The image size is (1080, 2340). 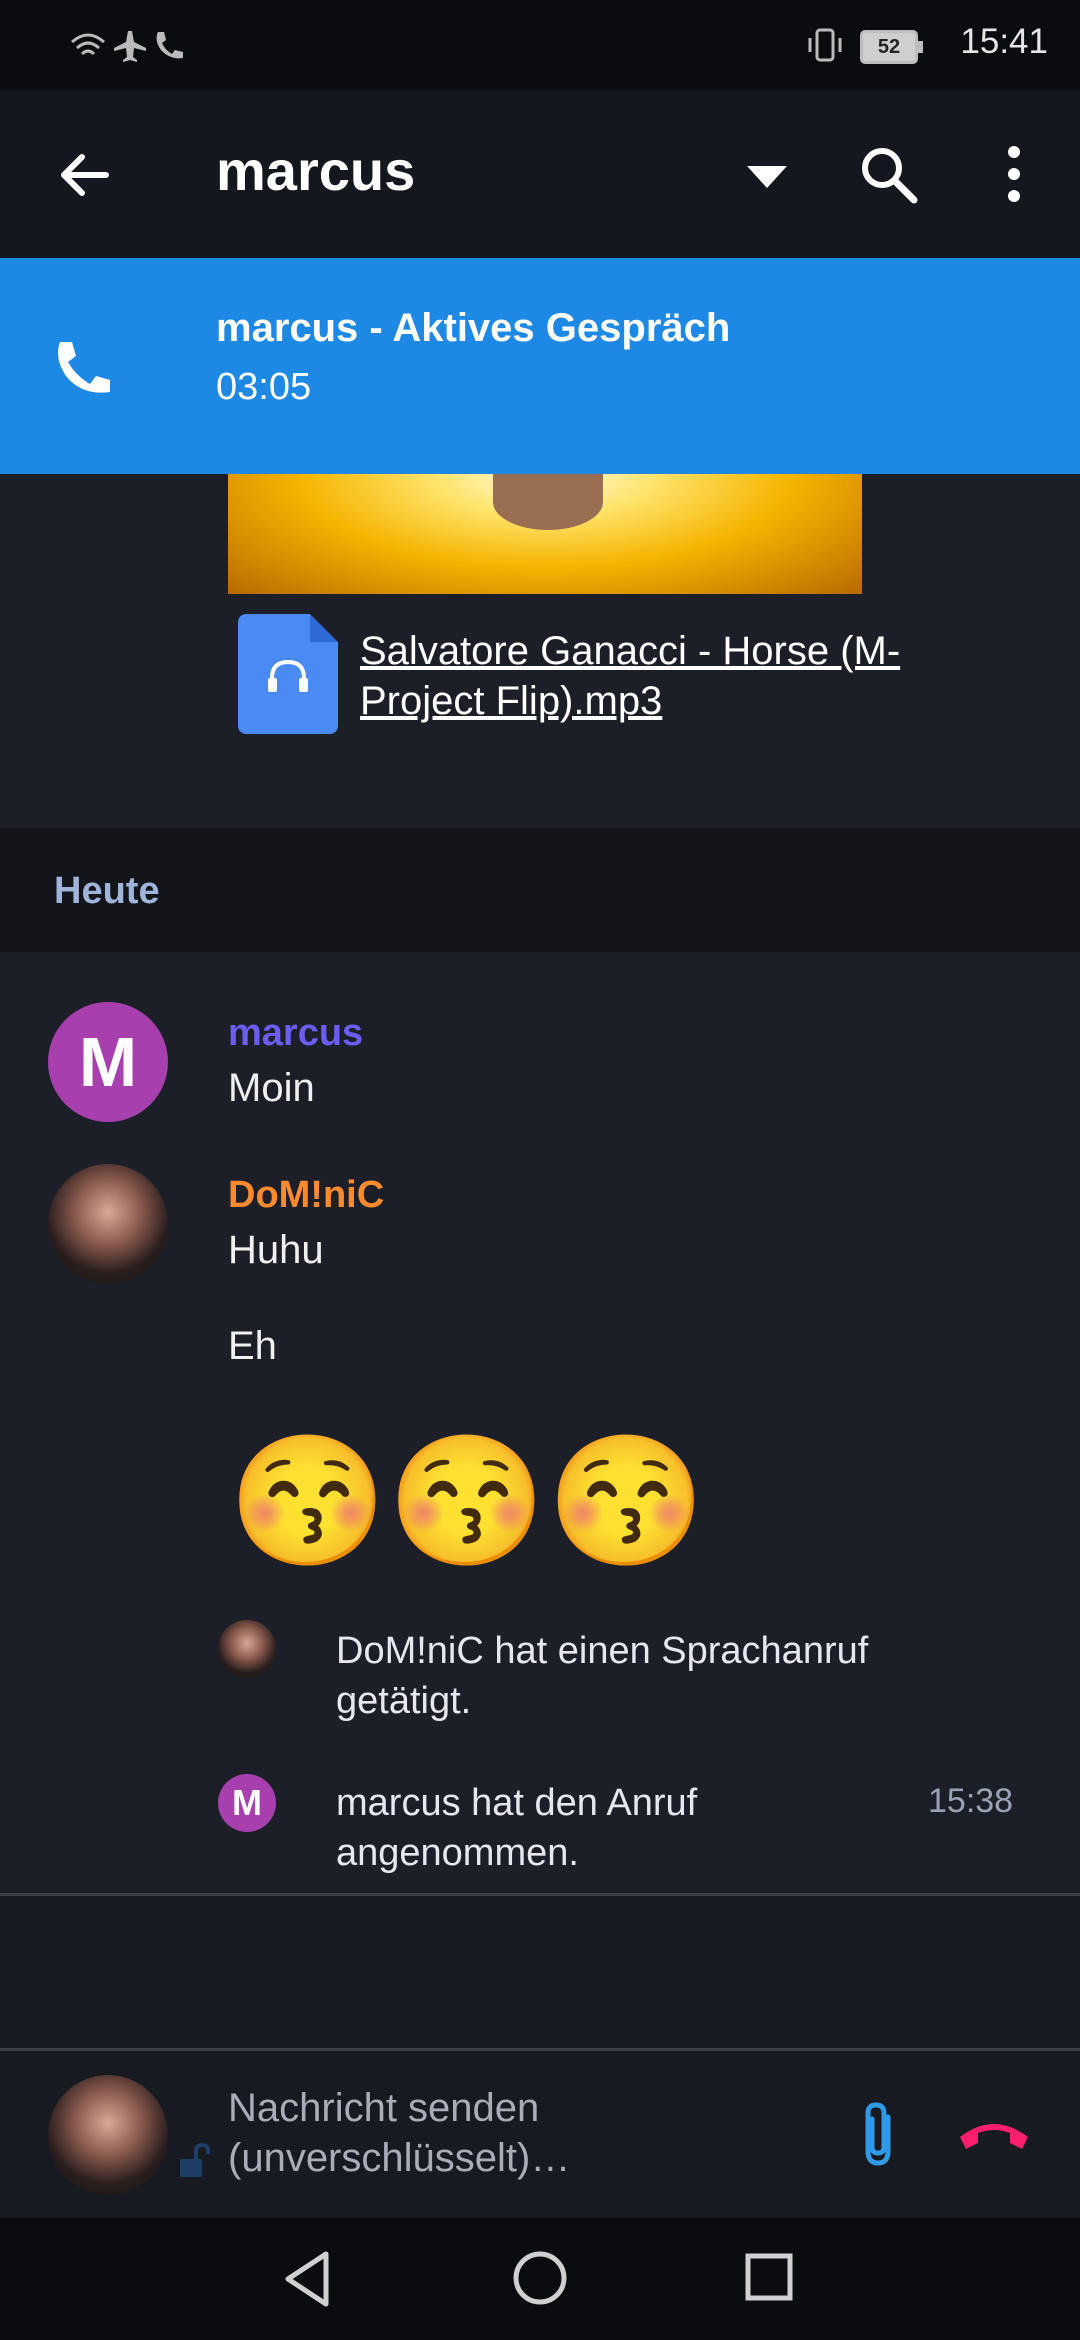 What do you see at coordinates (315, 170) in the screenshot?
I see `chat-title: marcus` at bounding box center [315, 170].